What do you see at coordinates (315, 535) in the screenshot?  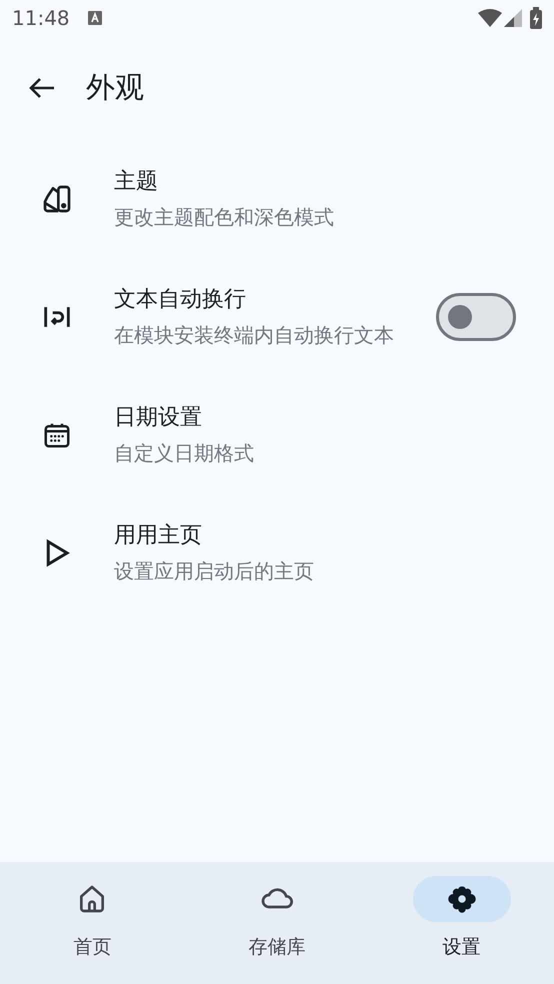 I see `setting-title: 用用主页` at bounding box center [315, 535].